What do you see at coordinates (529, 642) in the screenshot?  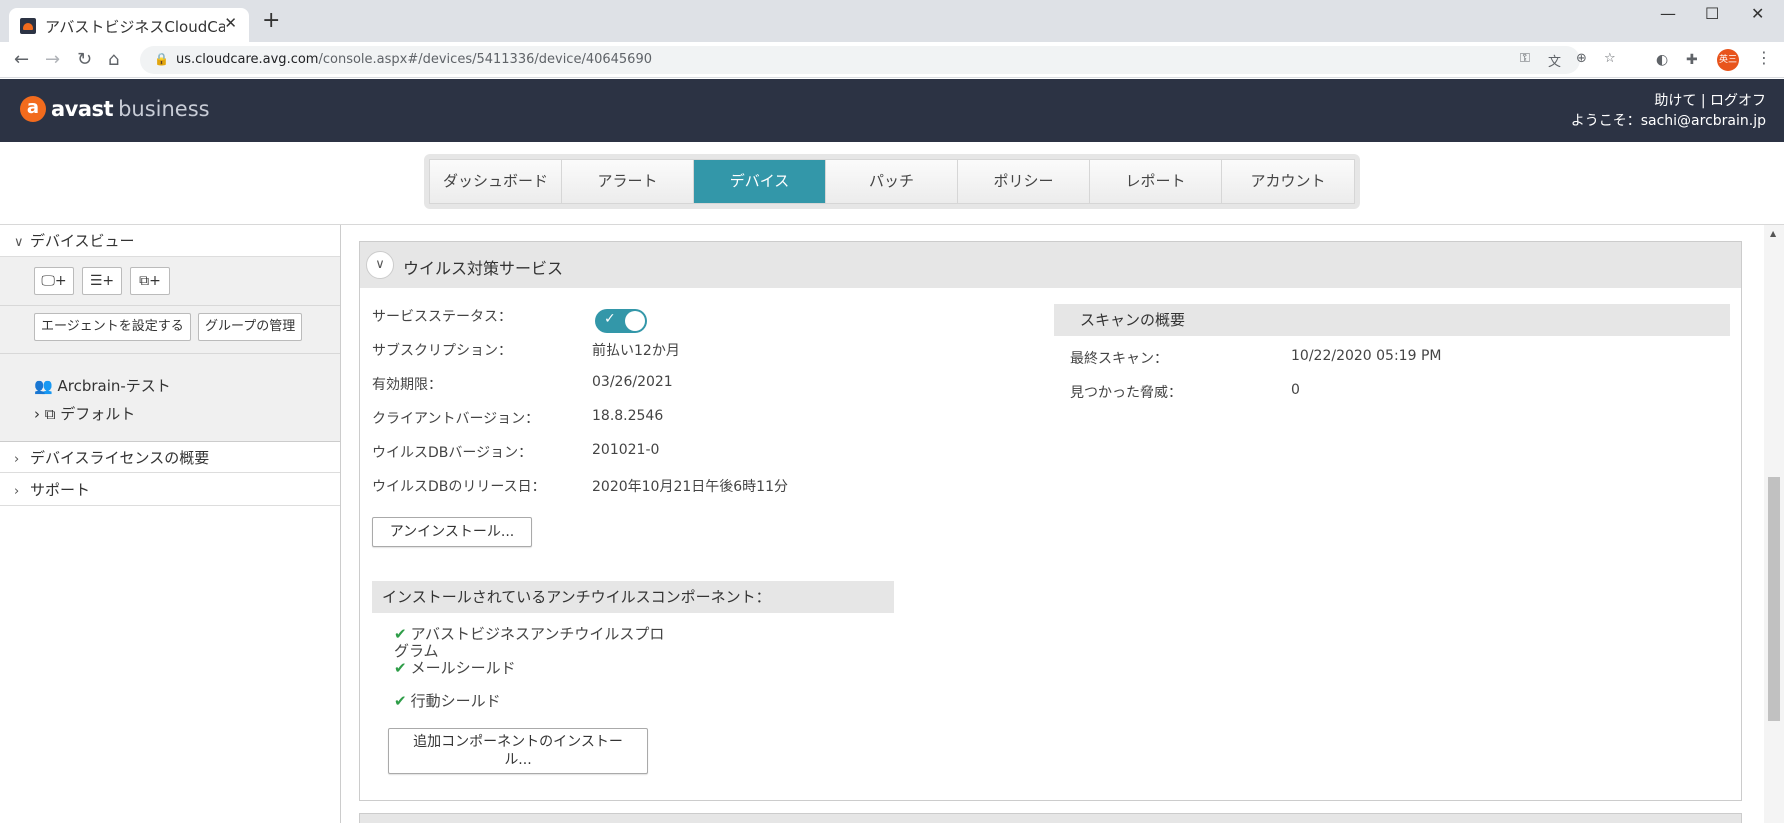 I see `component-item: ✔ アバストビジネスアンチウイルスプログラム` at bounding box center [529, 642].